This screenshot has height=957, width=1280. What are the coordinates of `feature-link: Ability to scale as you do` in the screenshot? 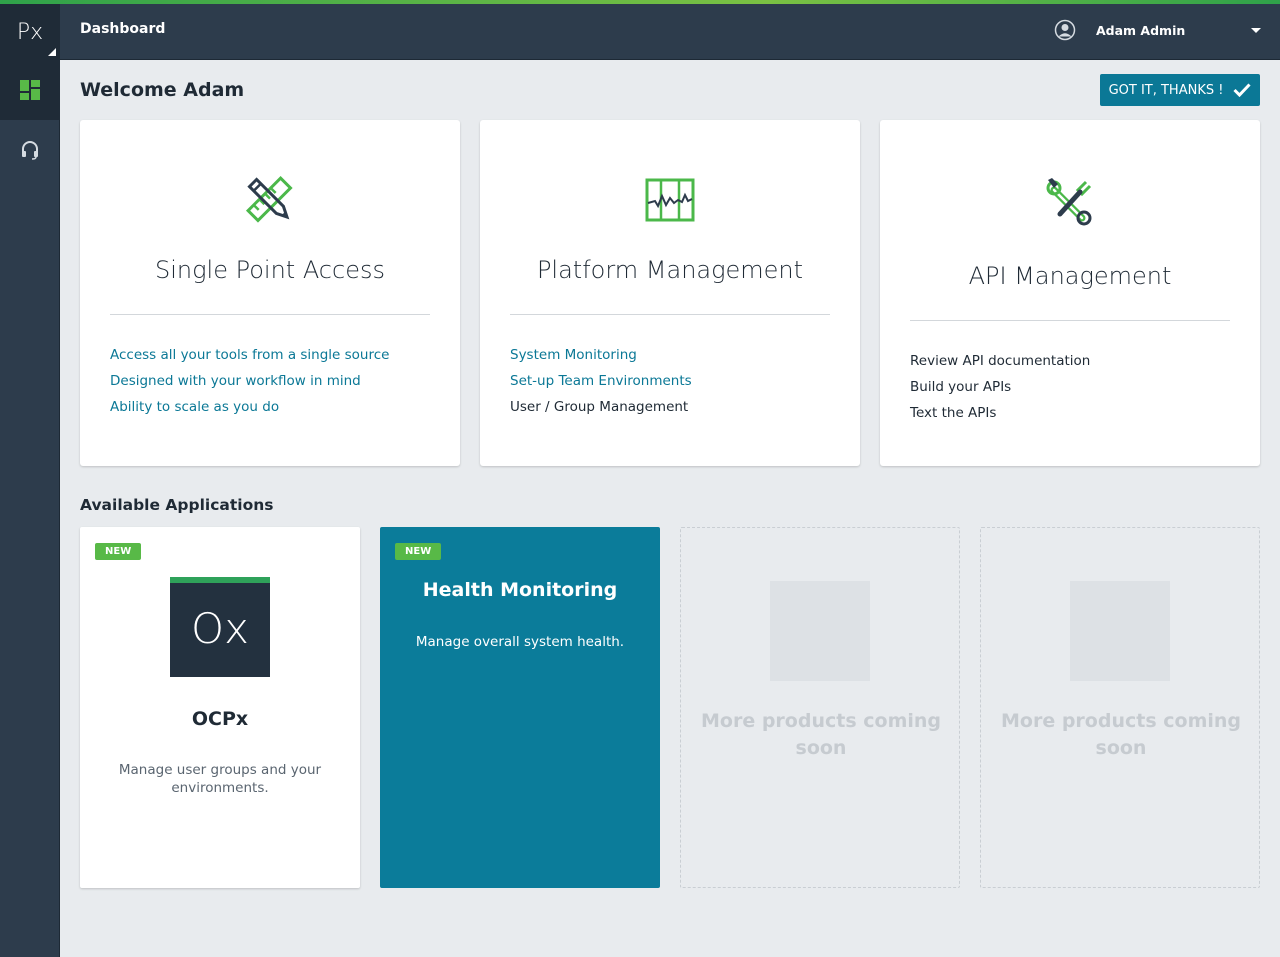 It's located at (249, 407).